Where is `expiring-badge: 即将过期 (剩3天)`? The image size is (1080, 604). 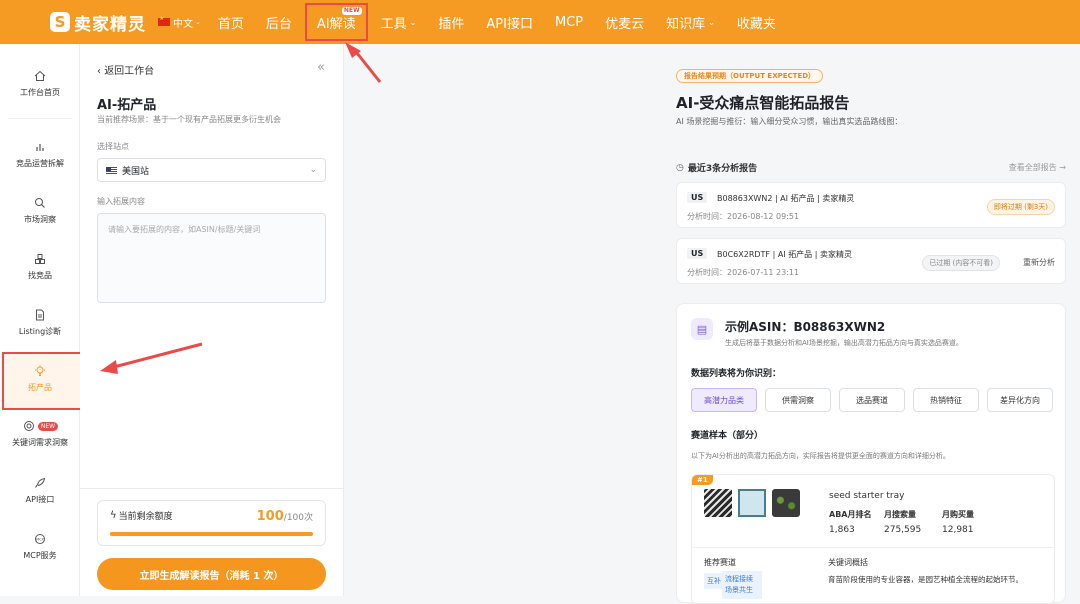
expiring-badge: 即将过期 (剩3天) is located at coordinates (1020, 207).